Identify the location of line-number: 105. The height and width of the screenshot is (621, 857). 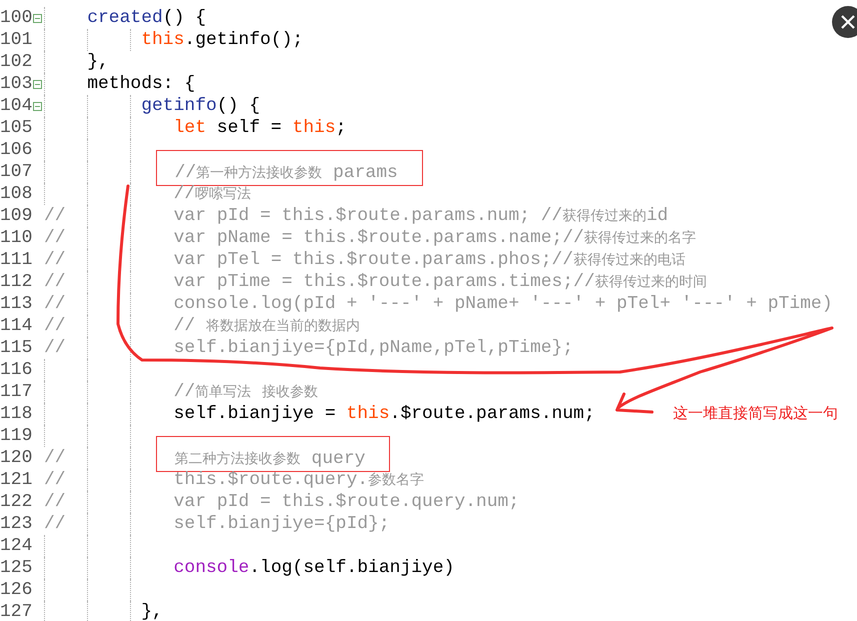
(16, 128).